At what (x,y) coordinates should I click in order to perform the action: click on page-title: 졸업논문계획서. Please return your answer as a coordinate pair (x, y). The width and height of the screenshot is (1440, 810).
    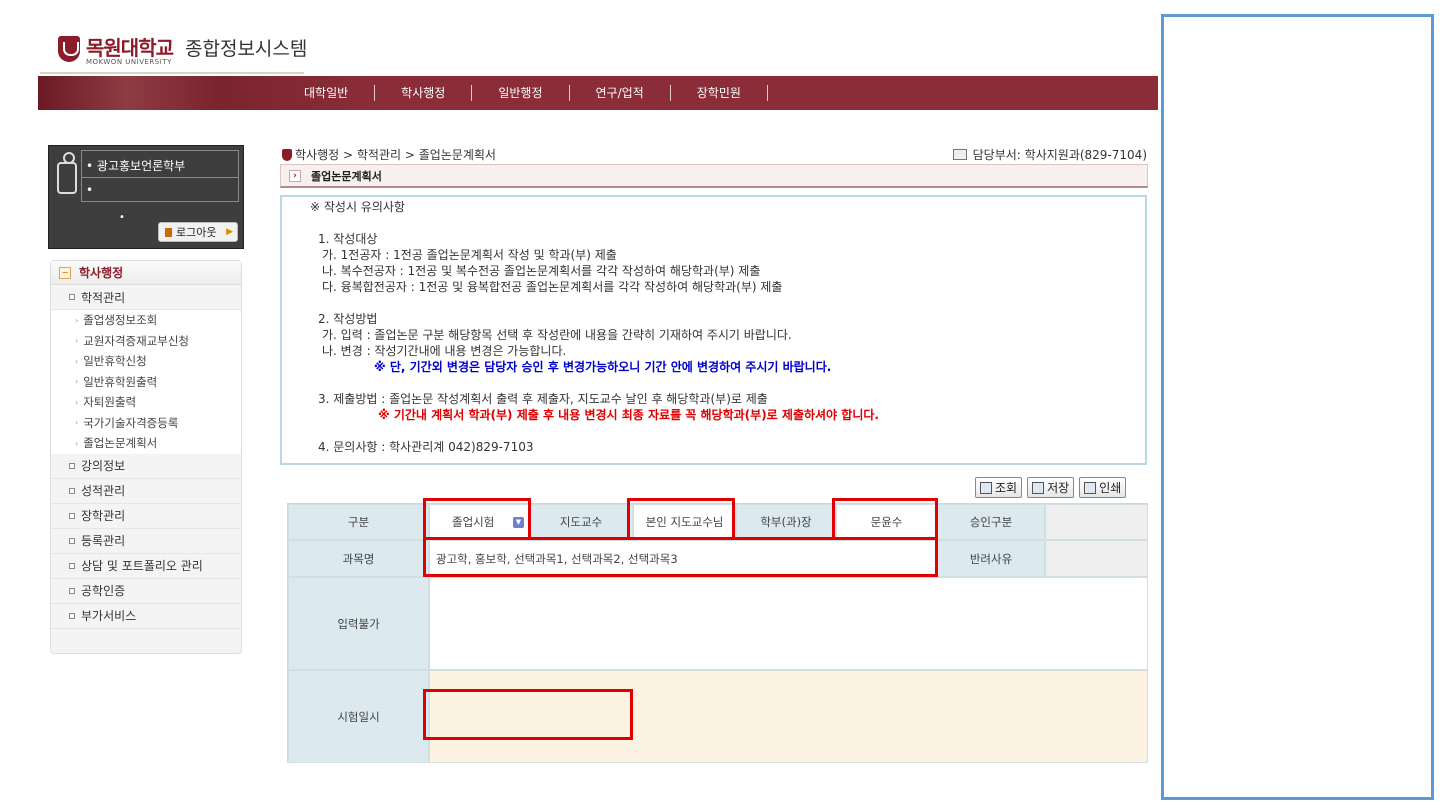
    Looking at the image, I should click on (346, 176).